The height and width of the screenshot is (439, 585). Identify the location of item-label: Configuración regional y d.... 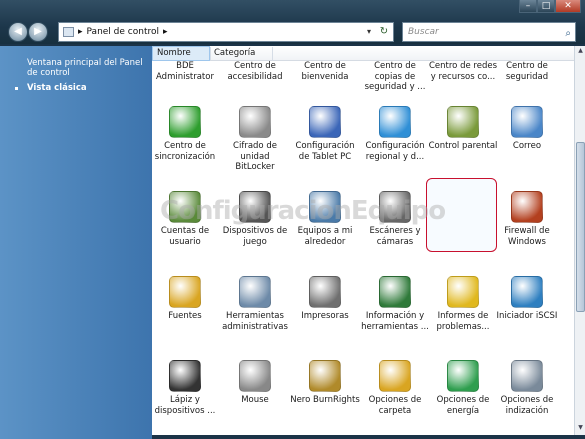
(395, 151).